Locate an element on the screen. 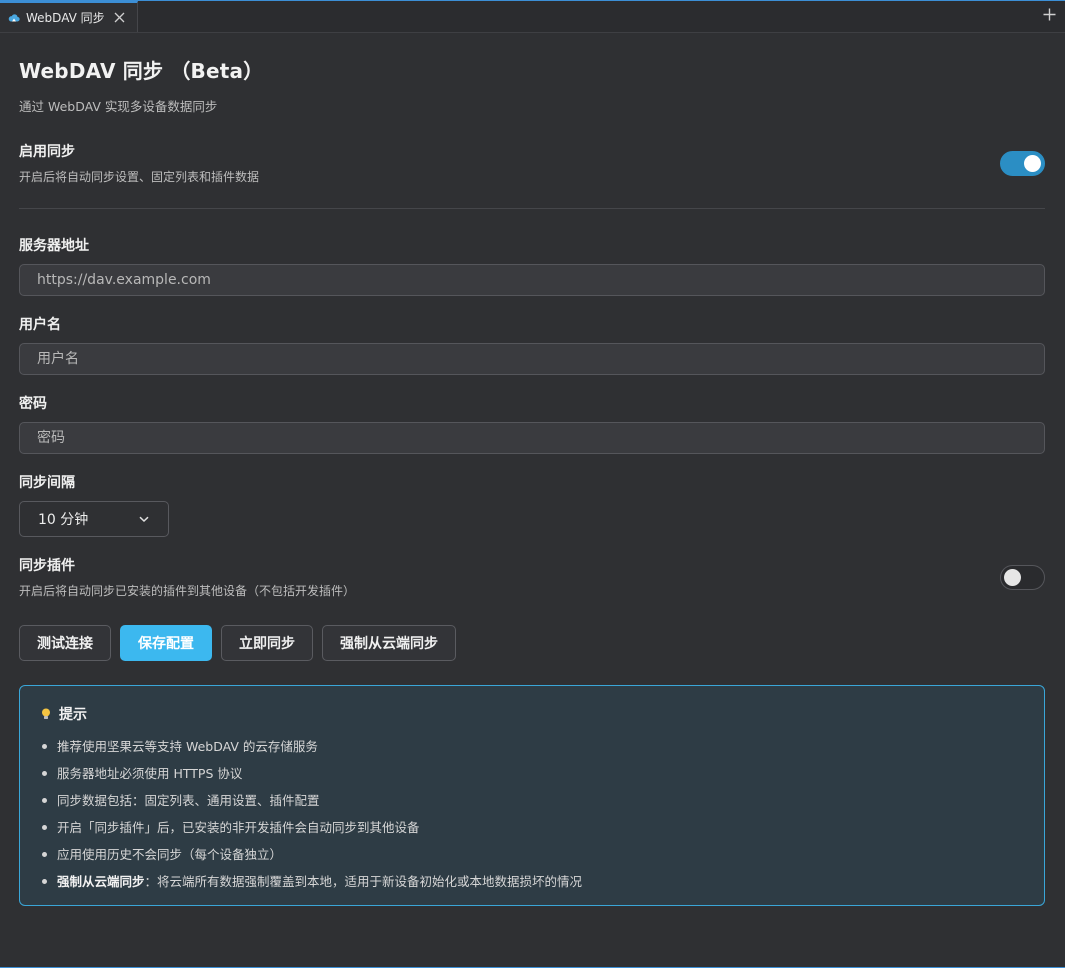  sync-plugins-description: 开启后将自动同步已安装的插件到其他设备（不包括开发插件） is located at coordinates (187, 591).